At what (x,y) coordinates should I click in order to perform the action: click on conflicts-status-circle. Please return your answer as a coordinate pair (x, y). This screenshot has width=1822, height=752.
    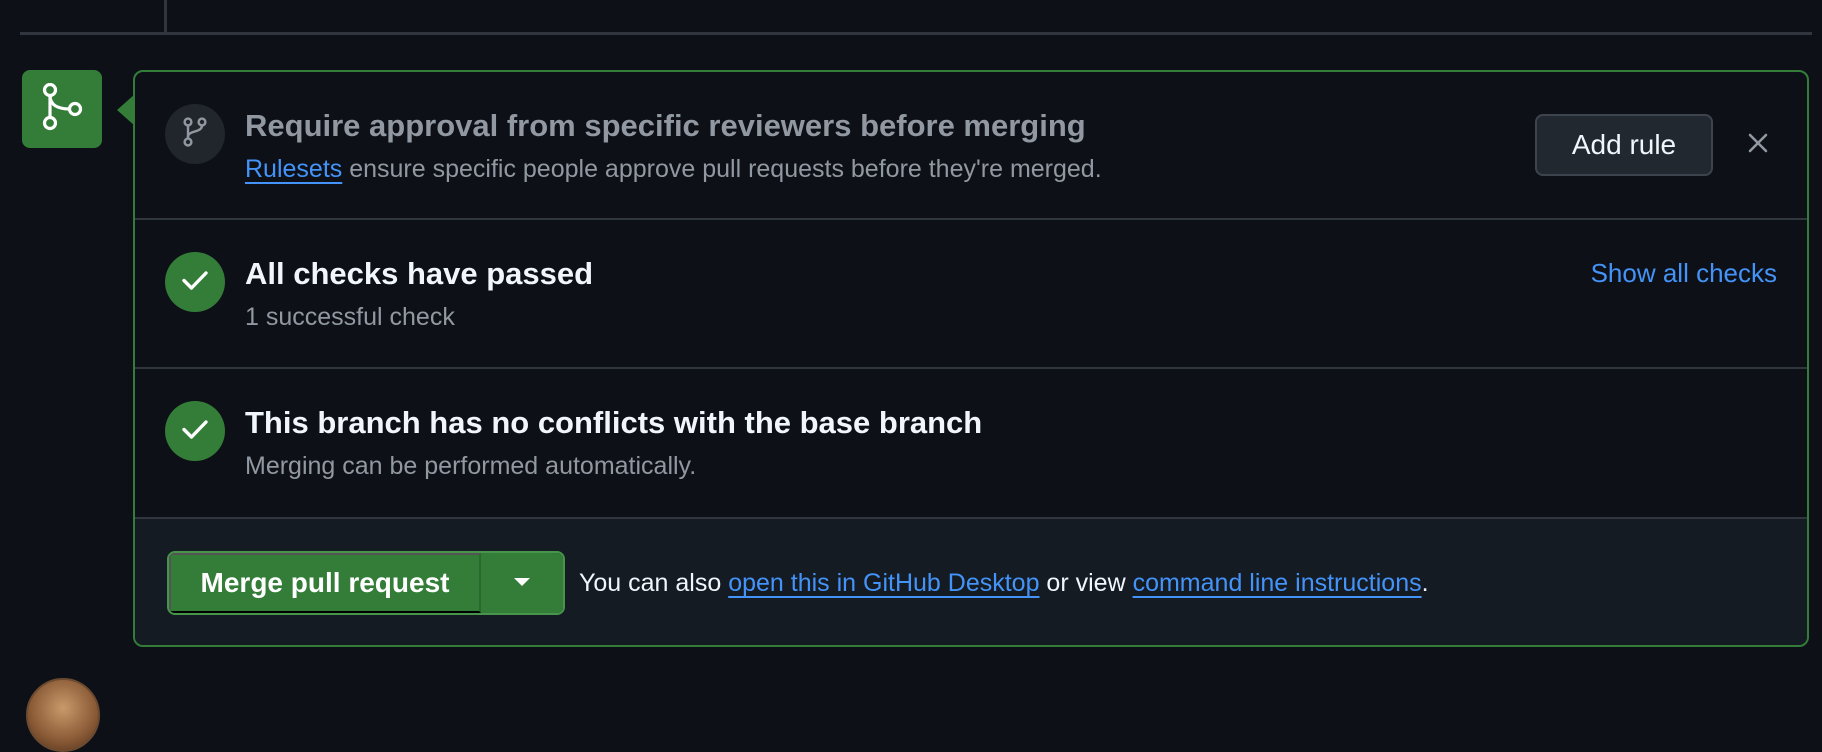
    Looking at the image, I should click on (195, 431).